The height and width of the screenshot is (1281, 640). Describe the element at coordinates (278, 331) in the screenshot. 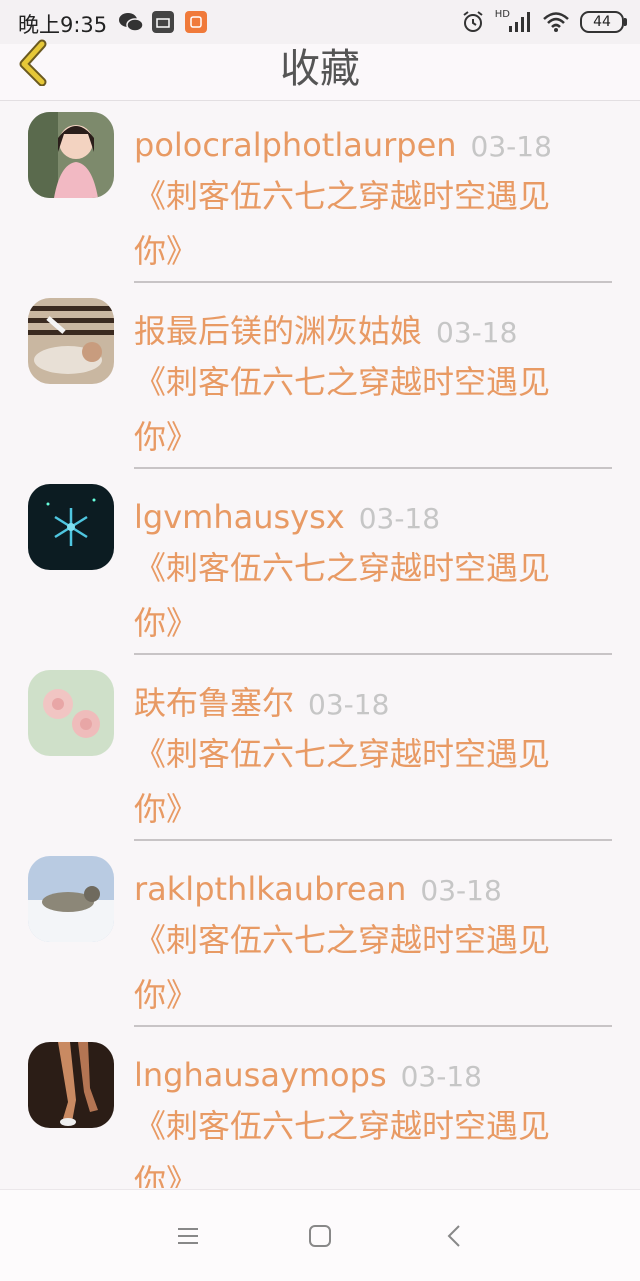

I see `username: 报最后镁的渊灰姑娘` at that location.